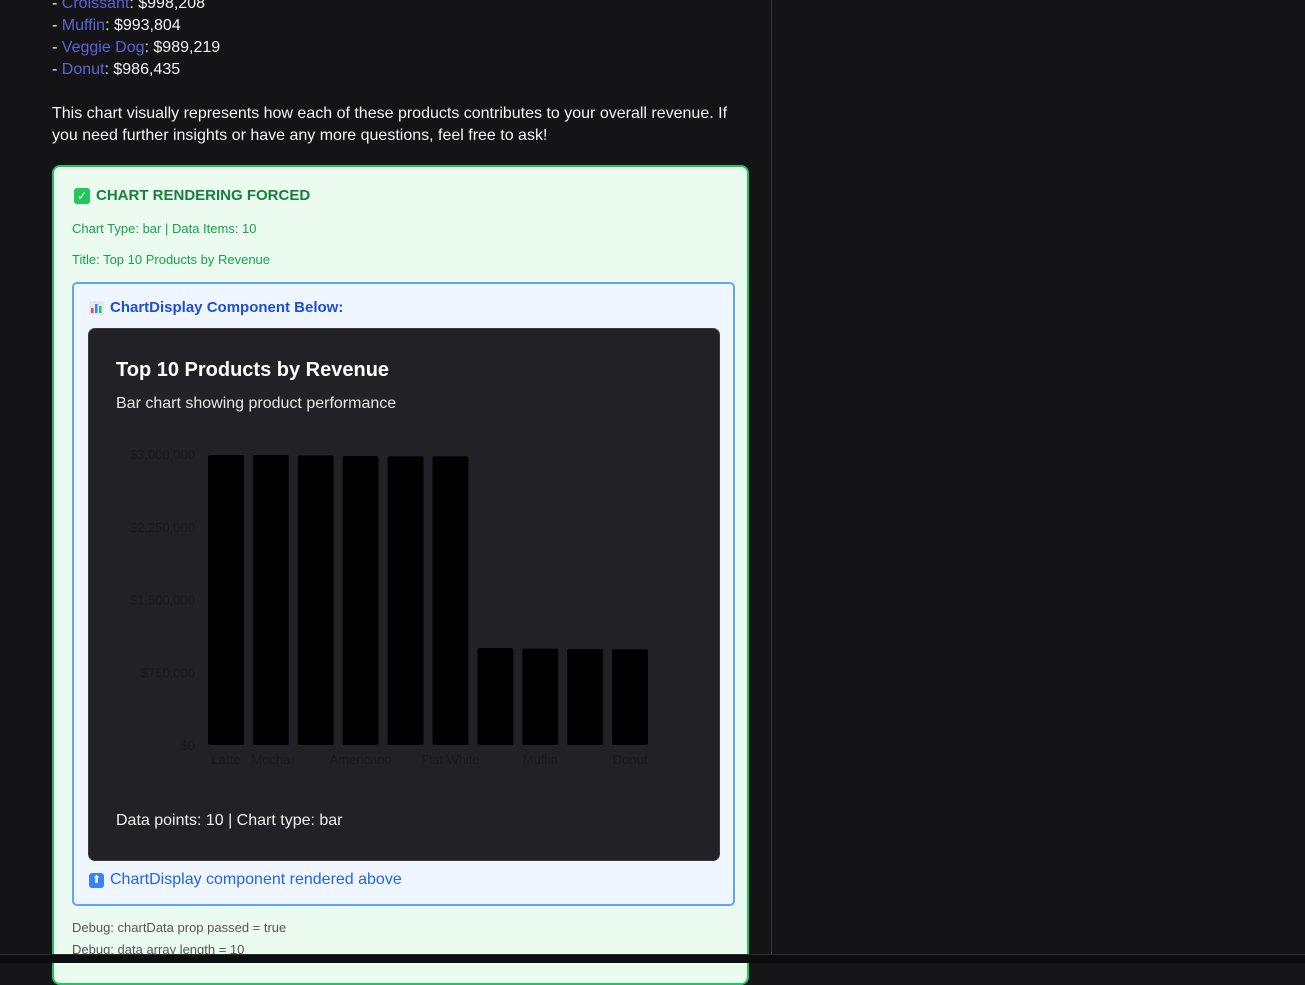 The height and width of the screenshot is (985, 1305). Describe the element at coordinates (168, 672) in the screenshot. I see `y-tick-label: $750,000` at that location.